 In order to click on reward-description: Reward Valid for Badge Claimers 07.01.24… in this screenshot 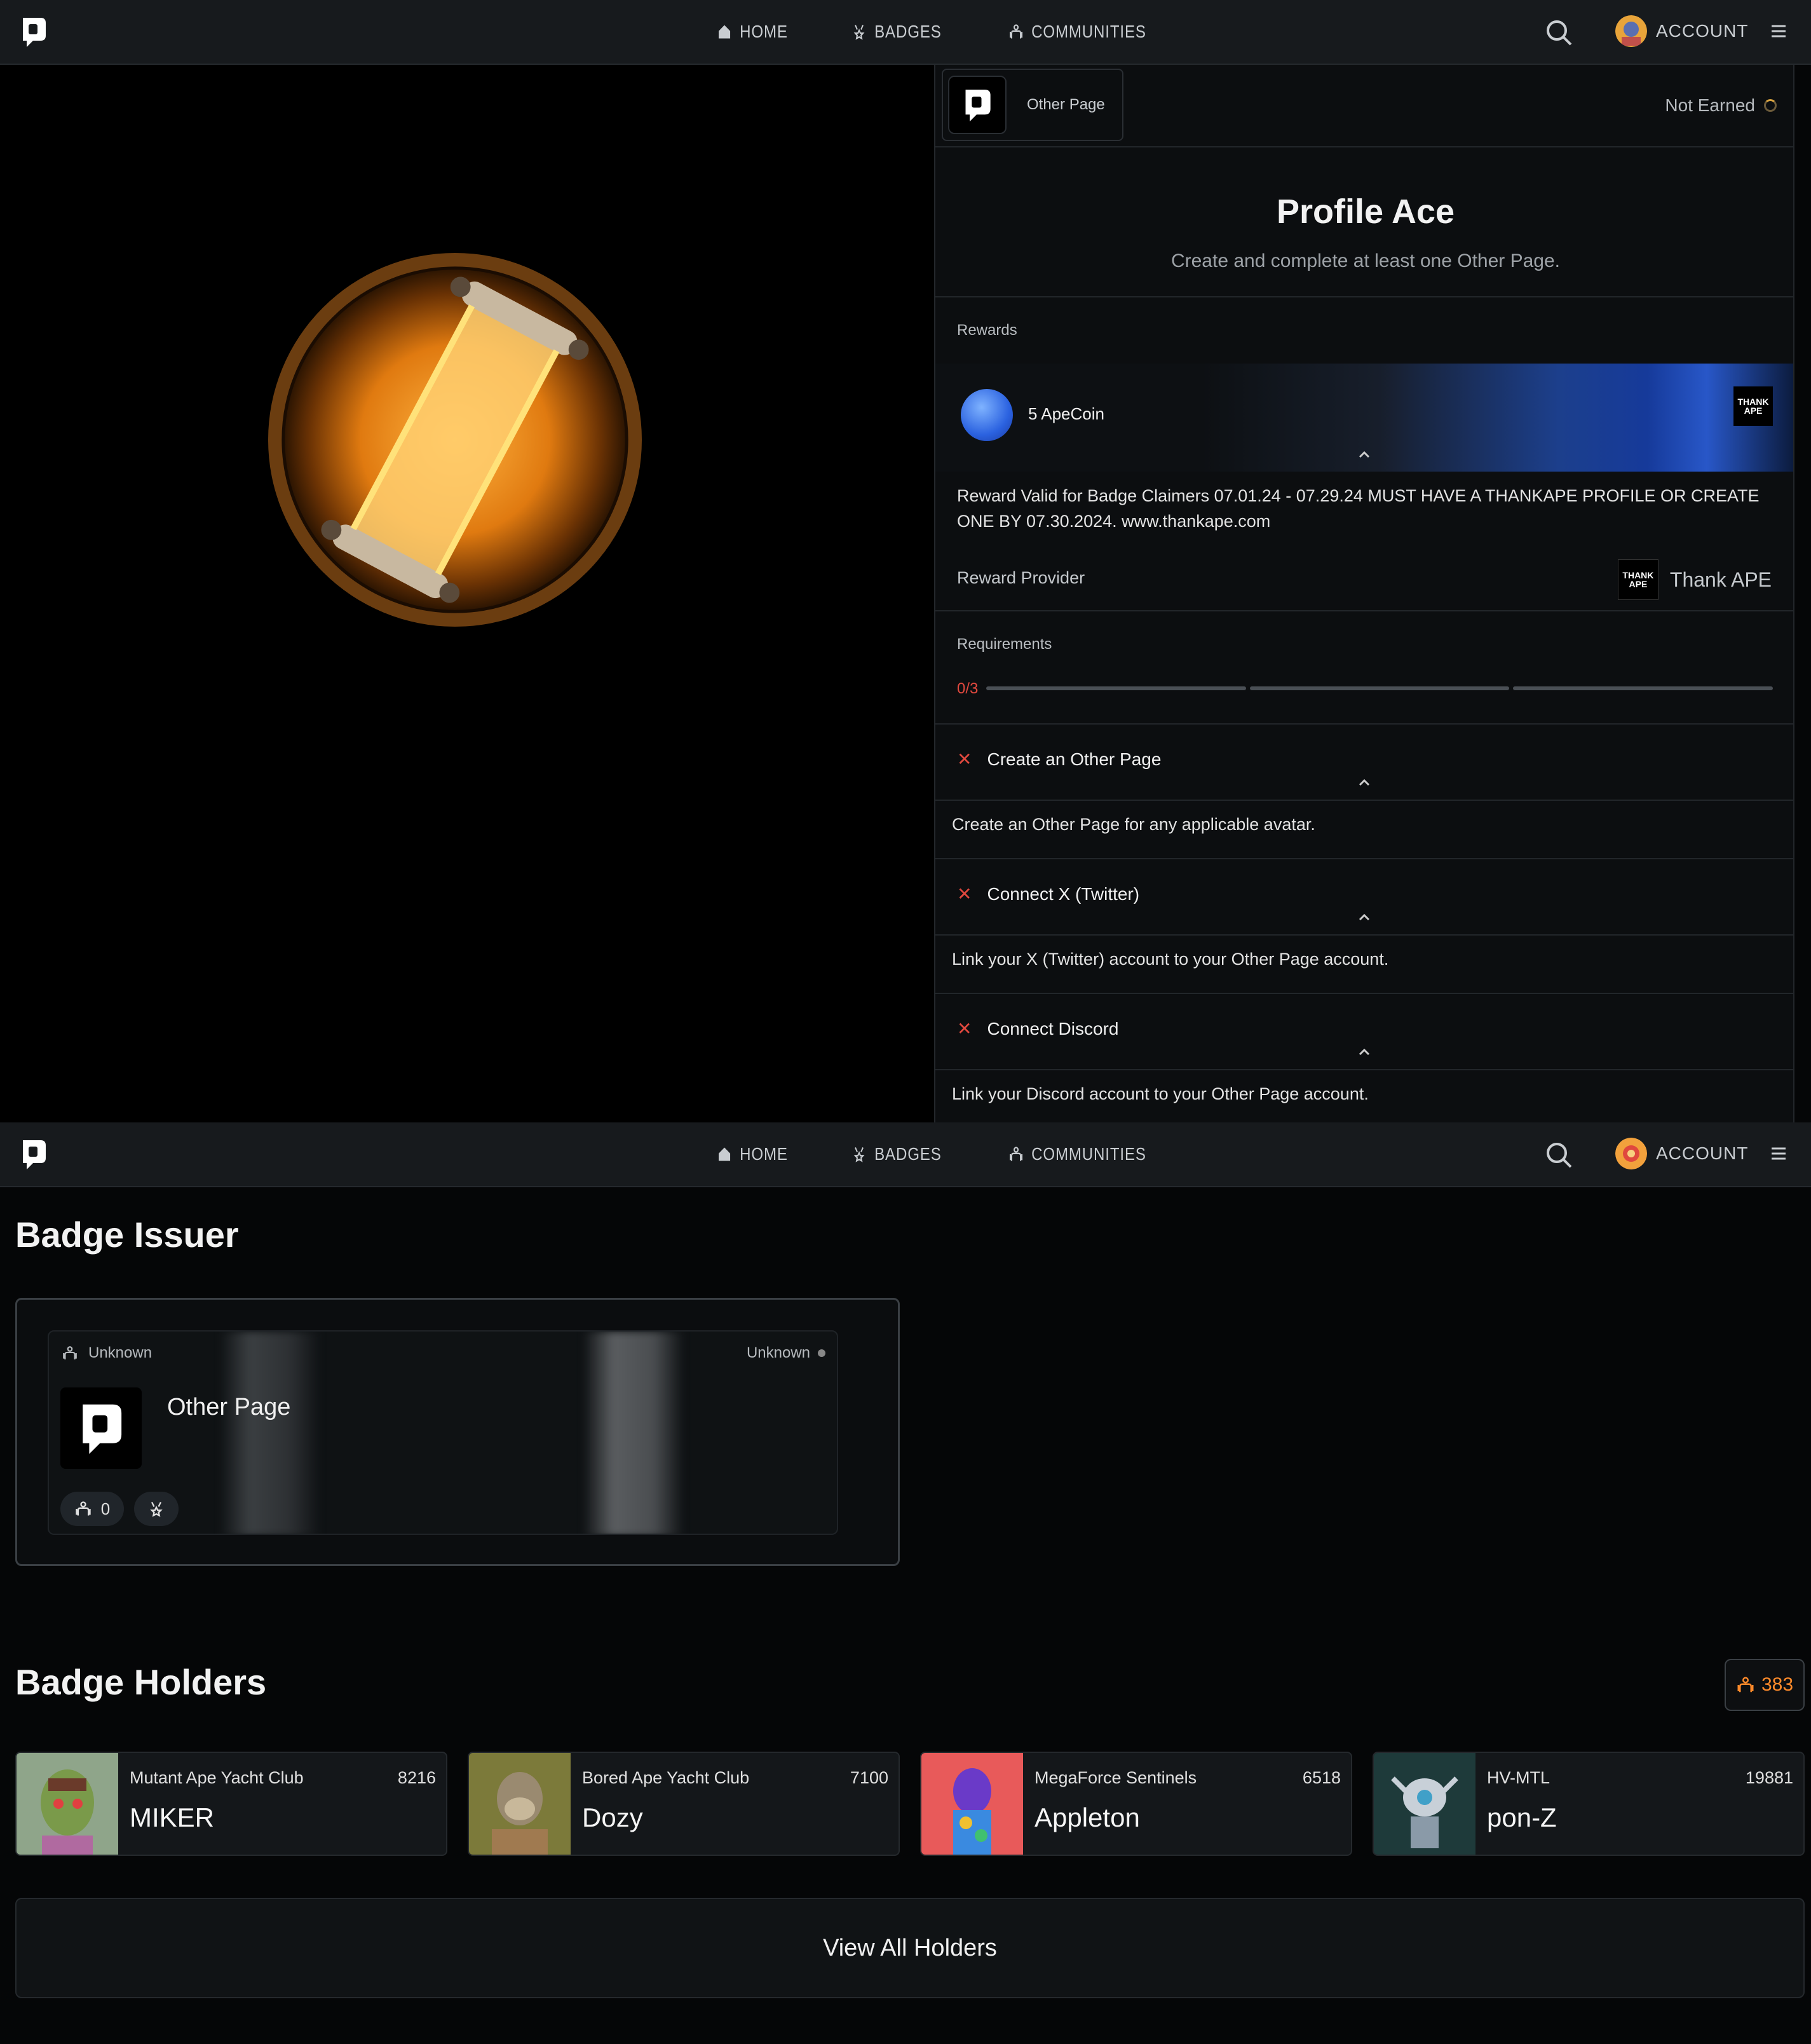, I will do `click(1358, 508)`.